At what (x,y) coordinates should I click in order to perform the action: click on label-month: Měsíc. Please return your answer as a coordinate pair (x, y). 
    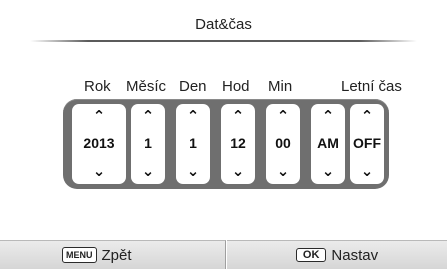
    Looking at the image, I should click on (146, 86).